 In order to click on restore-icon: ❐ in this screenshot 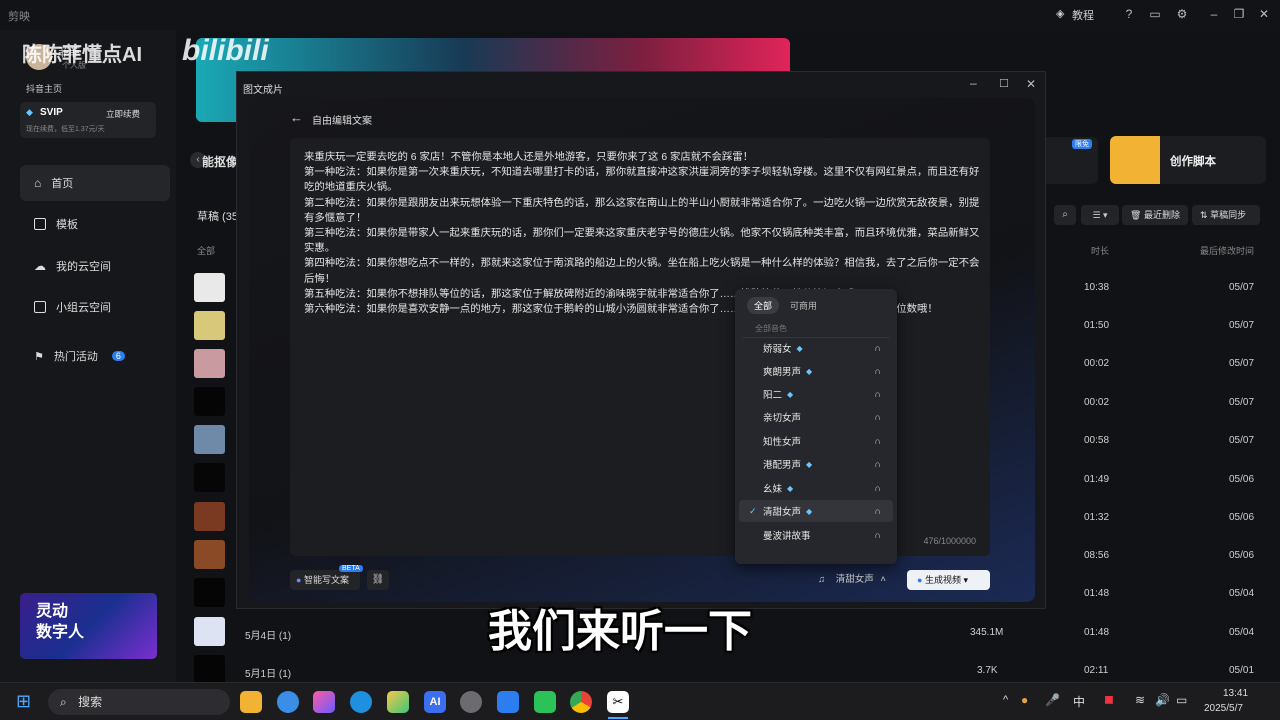, I will do `click(1239, 14)`.